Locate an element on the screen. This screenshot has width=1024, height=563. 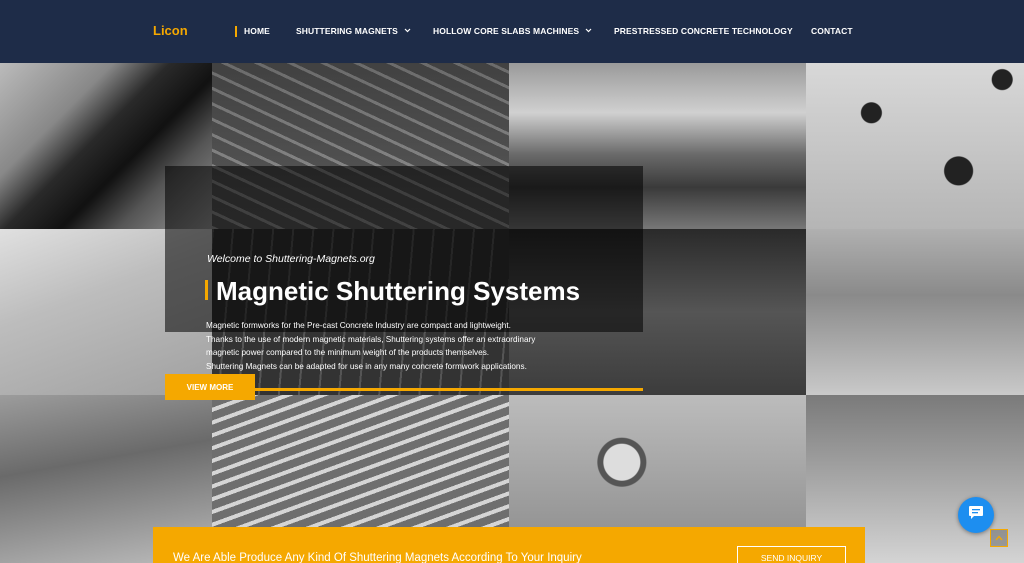
nav-item-prestressed-concrete-technology: PRESTRESSED CONCRETE TECHNOLOGY is located at coordinates (703, 31).